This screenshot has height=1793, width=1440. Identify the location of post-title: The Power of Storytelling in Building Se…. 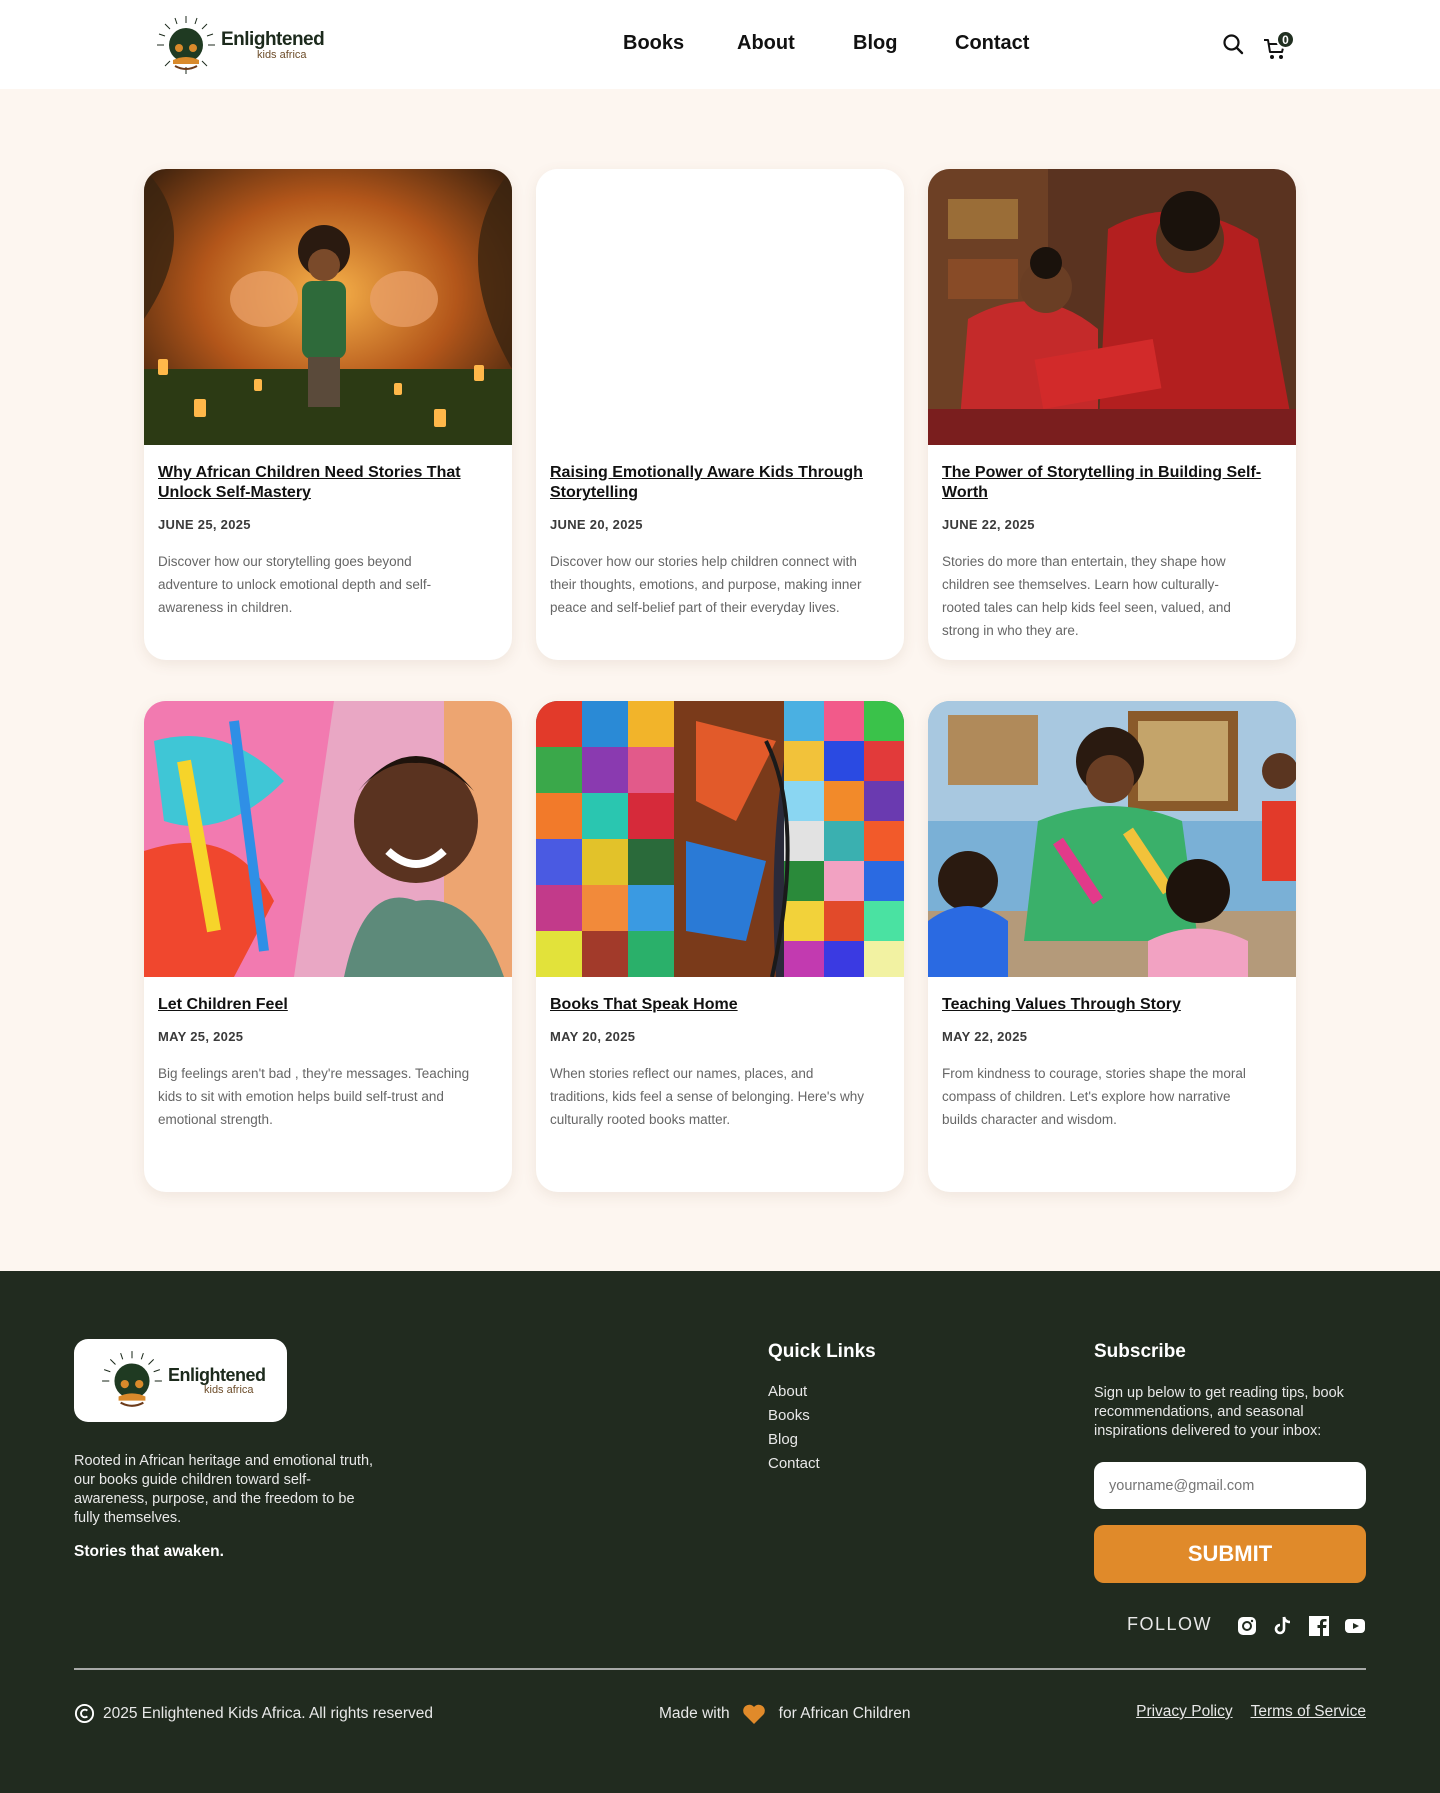
(1102, 483).